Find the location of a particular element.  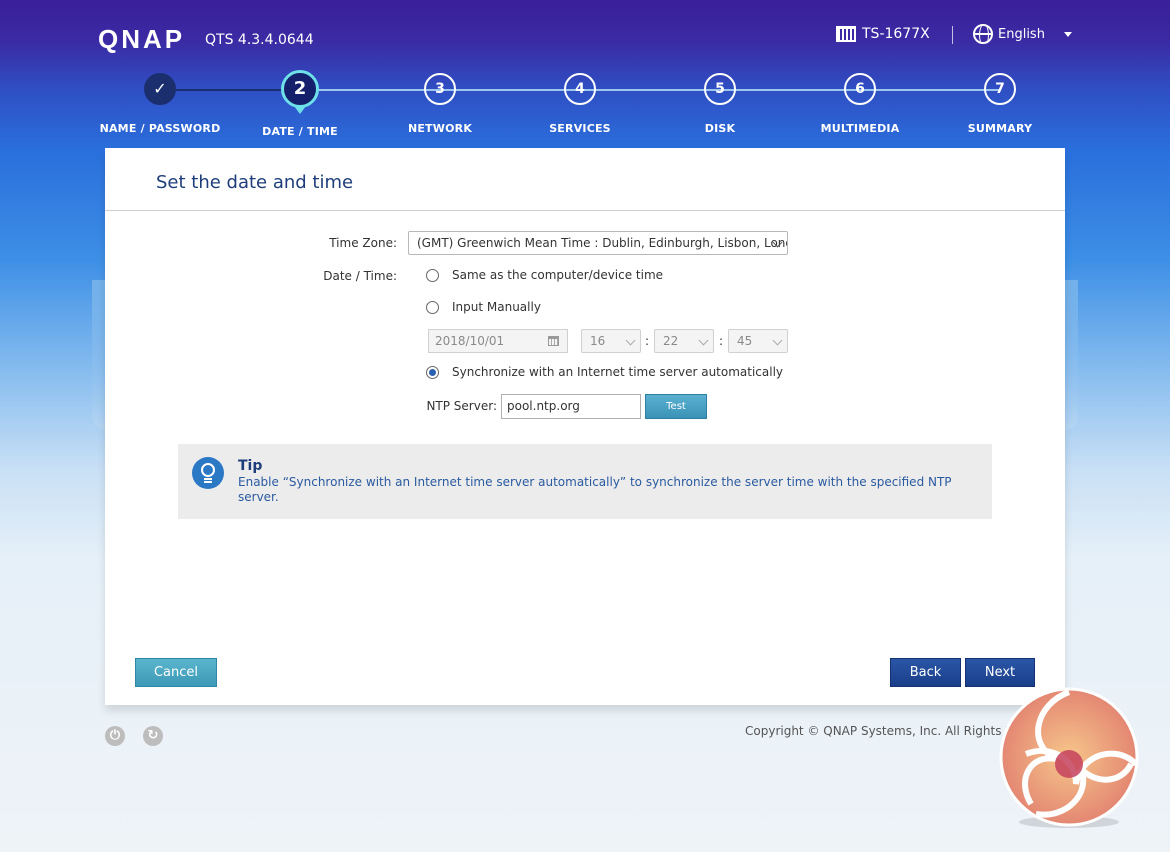

next-button: Next is located at coordinates (1000, 672).